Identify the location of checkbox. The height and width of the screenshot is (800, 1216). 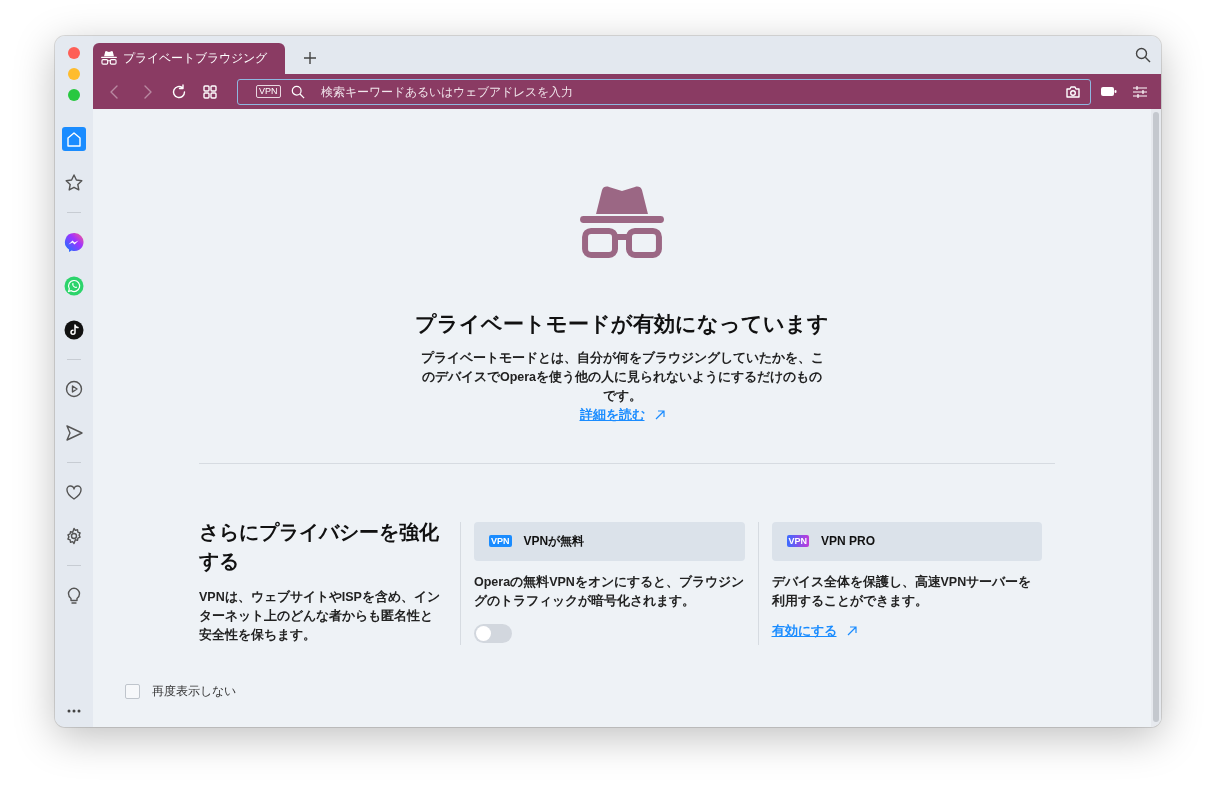
(132, 691).